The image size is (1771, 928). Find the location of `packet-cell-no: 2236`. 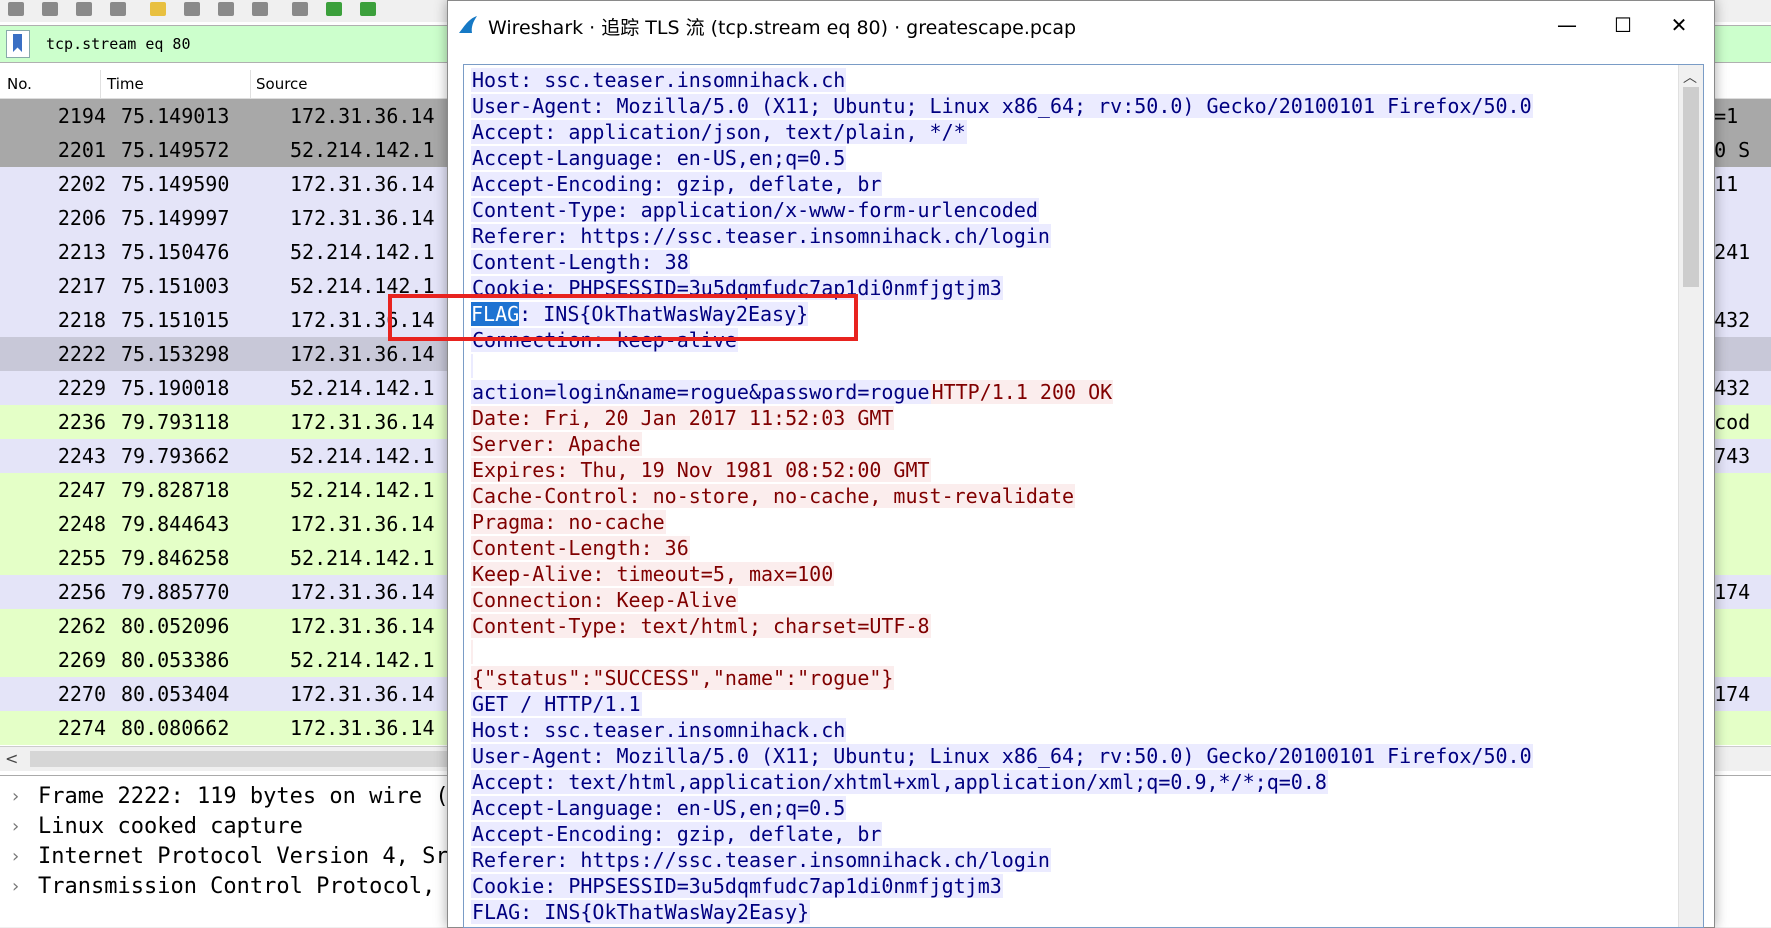

packet-cell-no: 2236 is located at coordinates (81, 422).